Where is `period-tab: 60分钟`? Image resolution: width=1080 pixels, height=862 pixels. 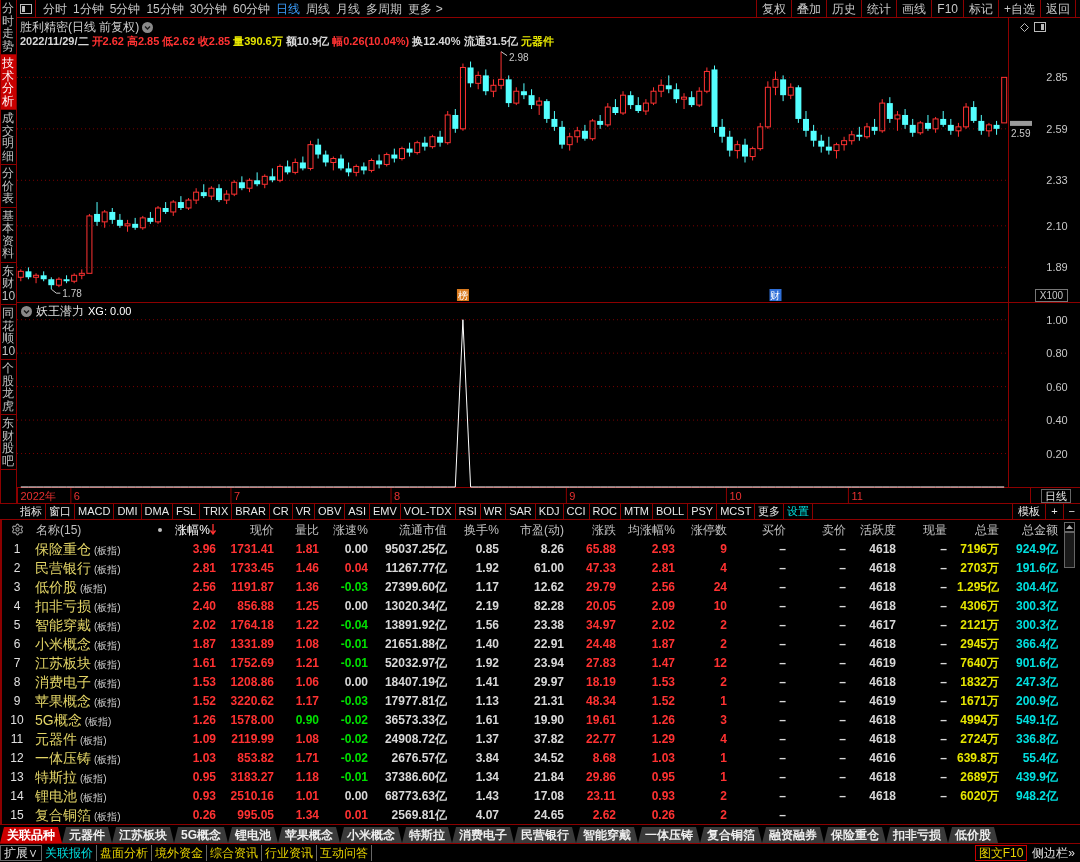 period-tab: 60分钟 is located at coordinates (252, 8).